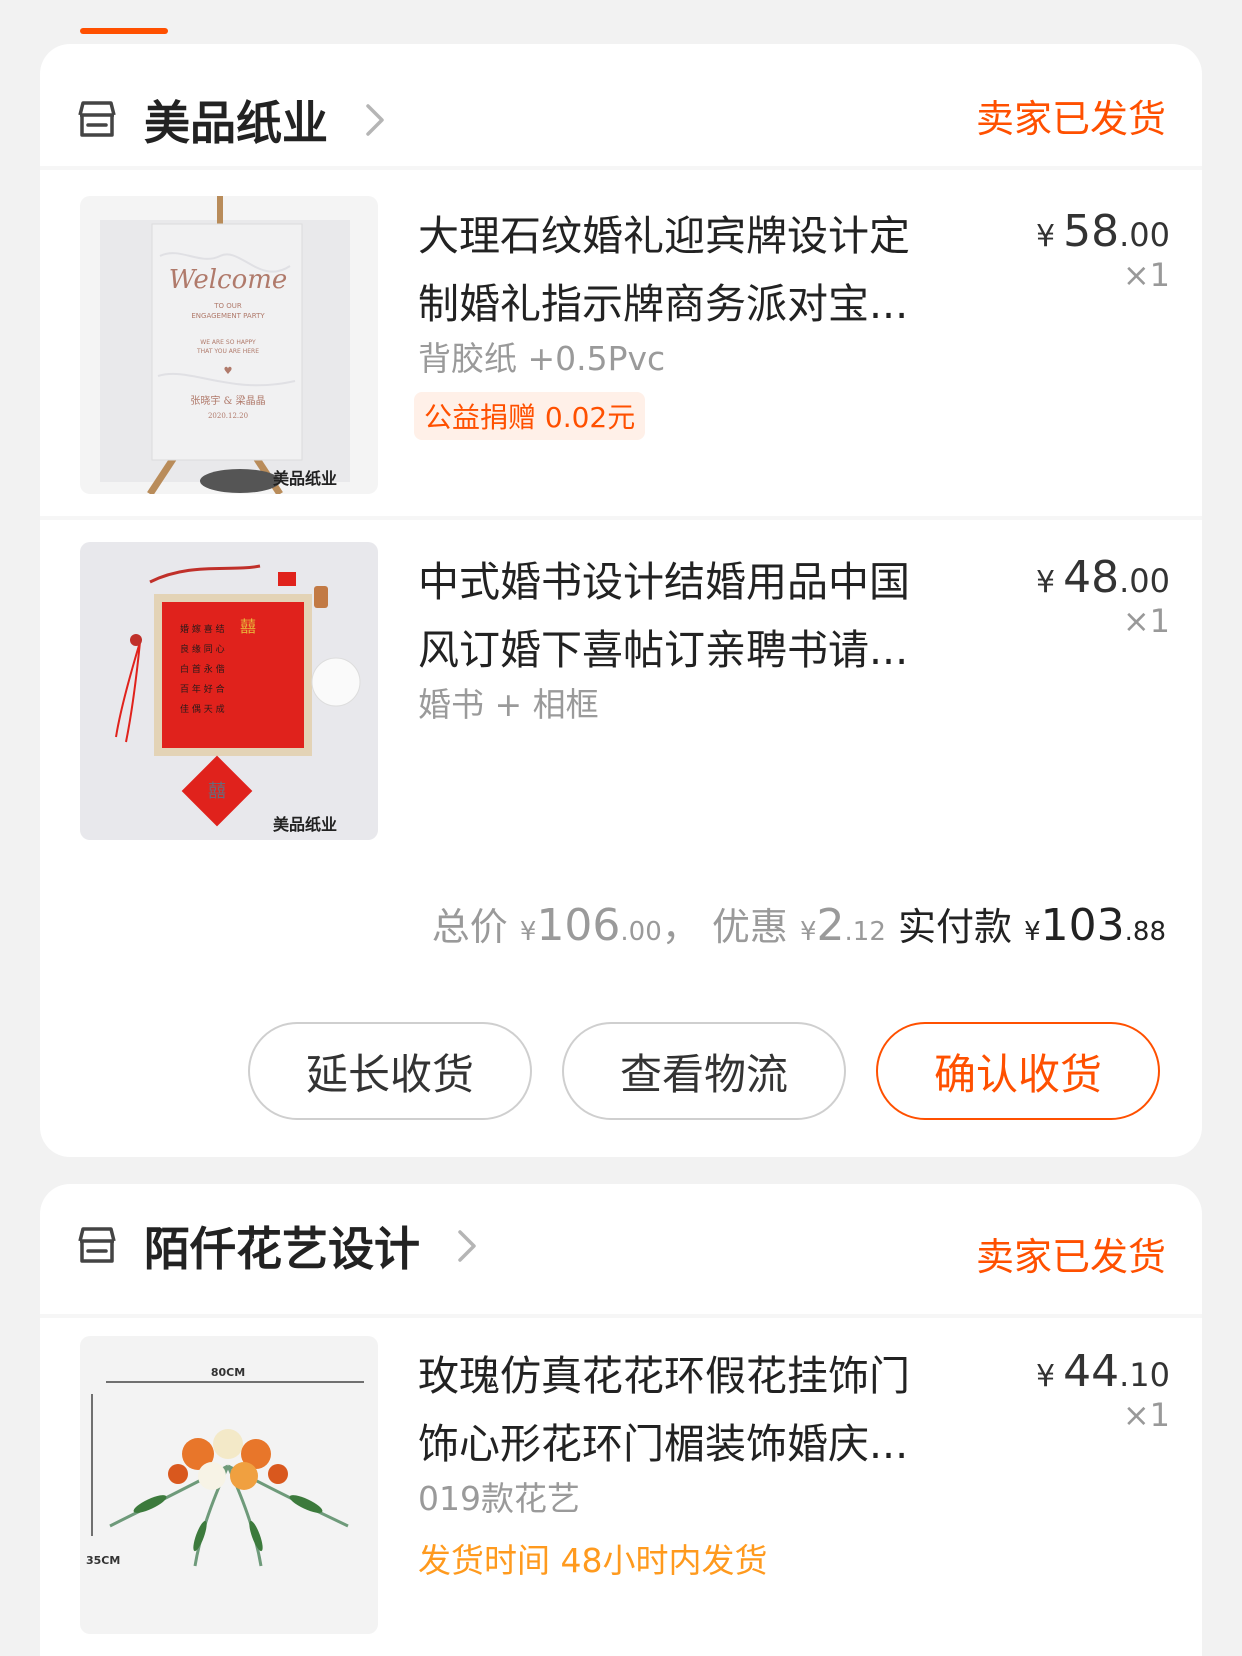  I want to click on price-decimal: .10, so click(1144, 1375).